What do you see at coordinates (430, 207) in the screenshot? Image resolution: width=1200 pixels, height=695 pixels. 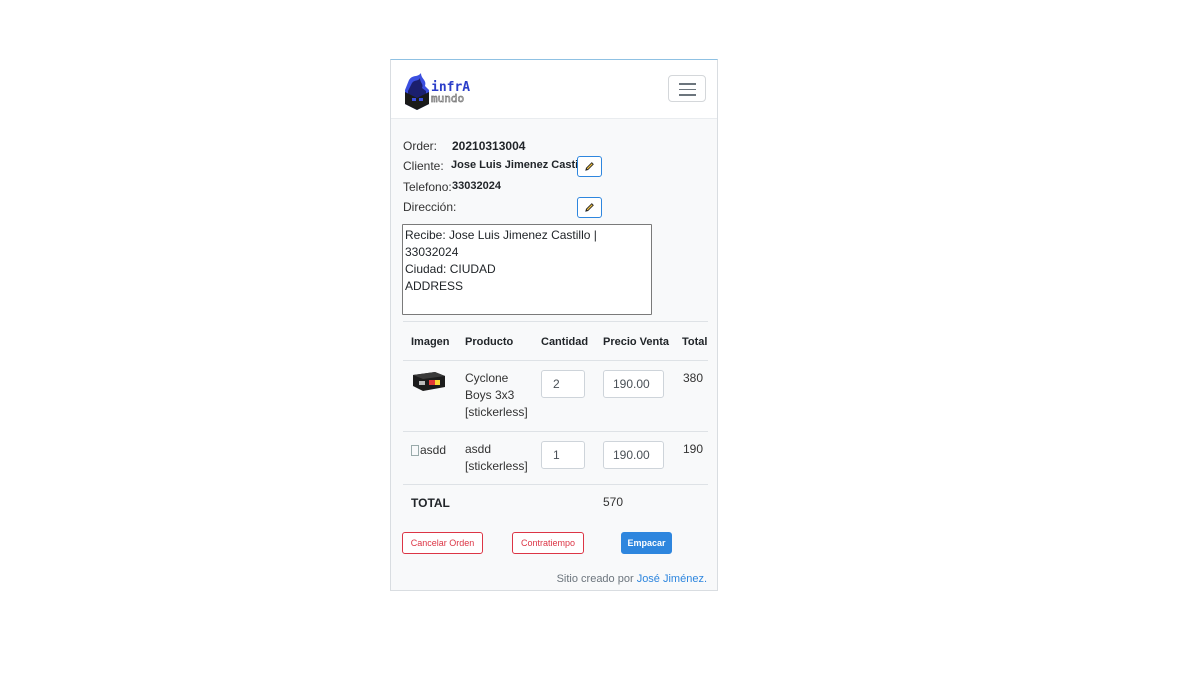 I see `direccion-label: Dirección:` at bounding box center [430, 207].